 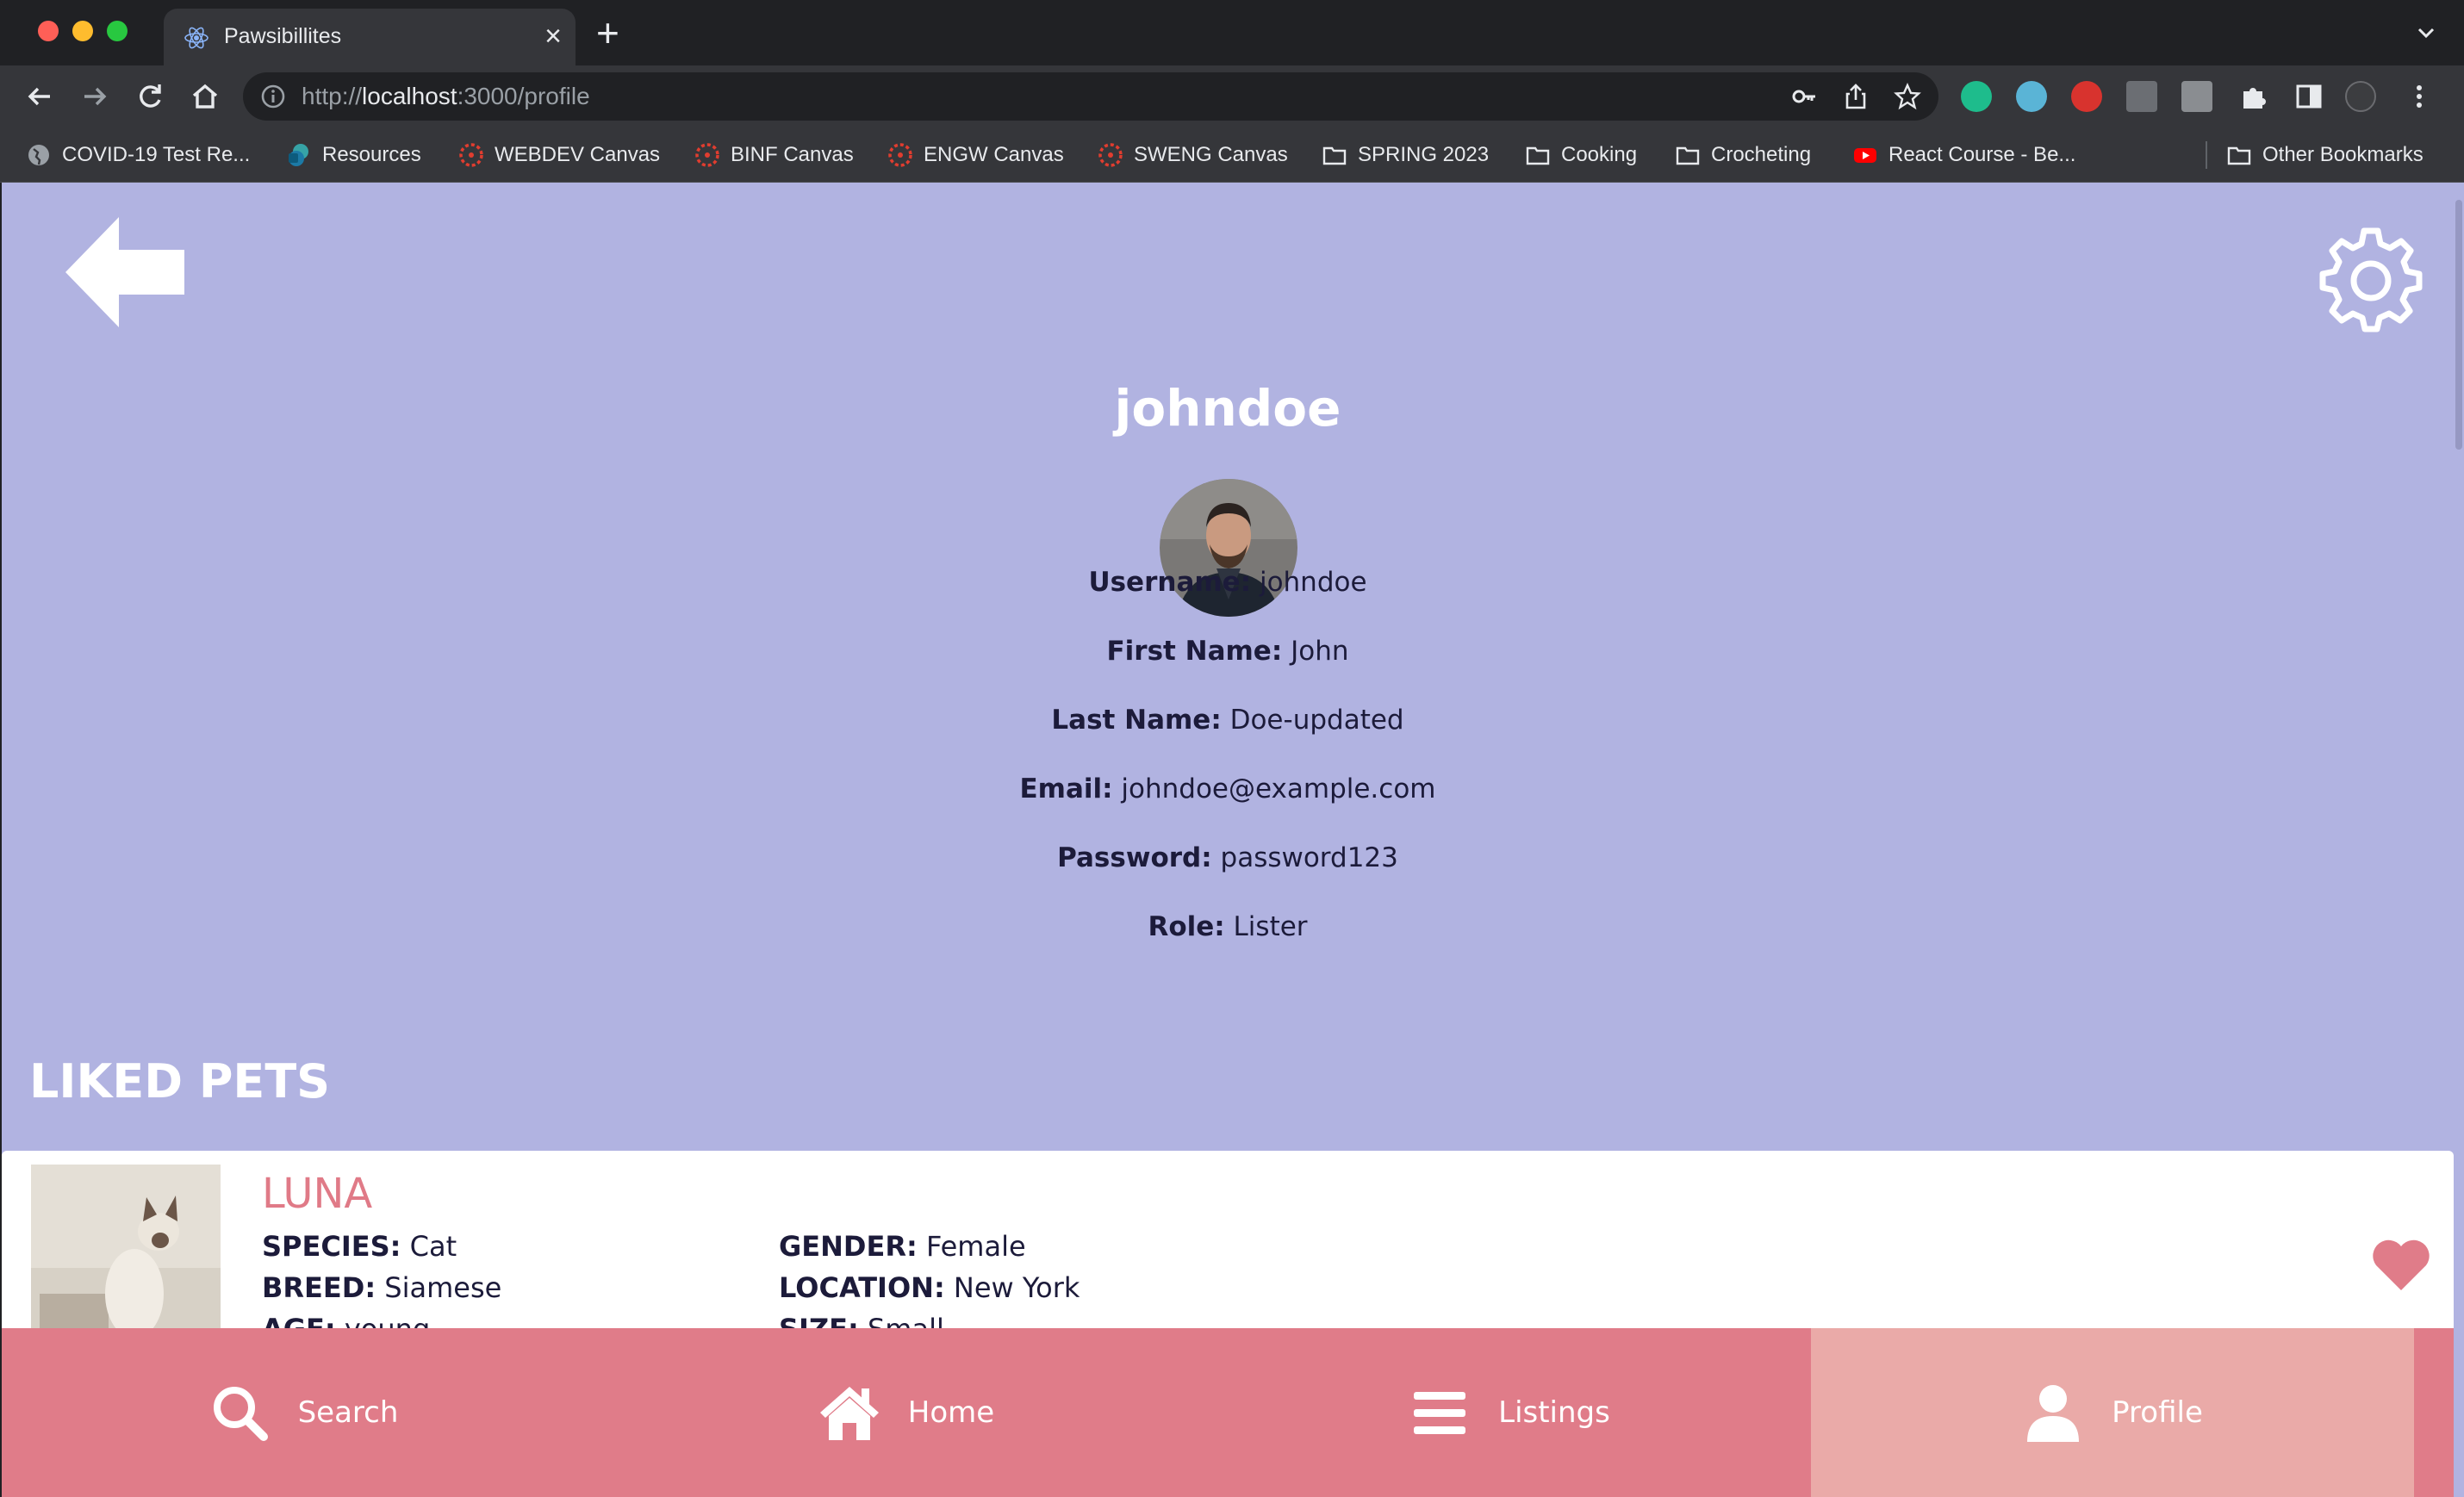 I want to click on liked-pets-heading: LIKED PETS, so click(x=180, y=1081).